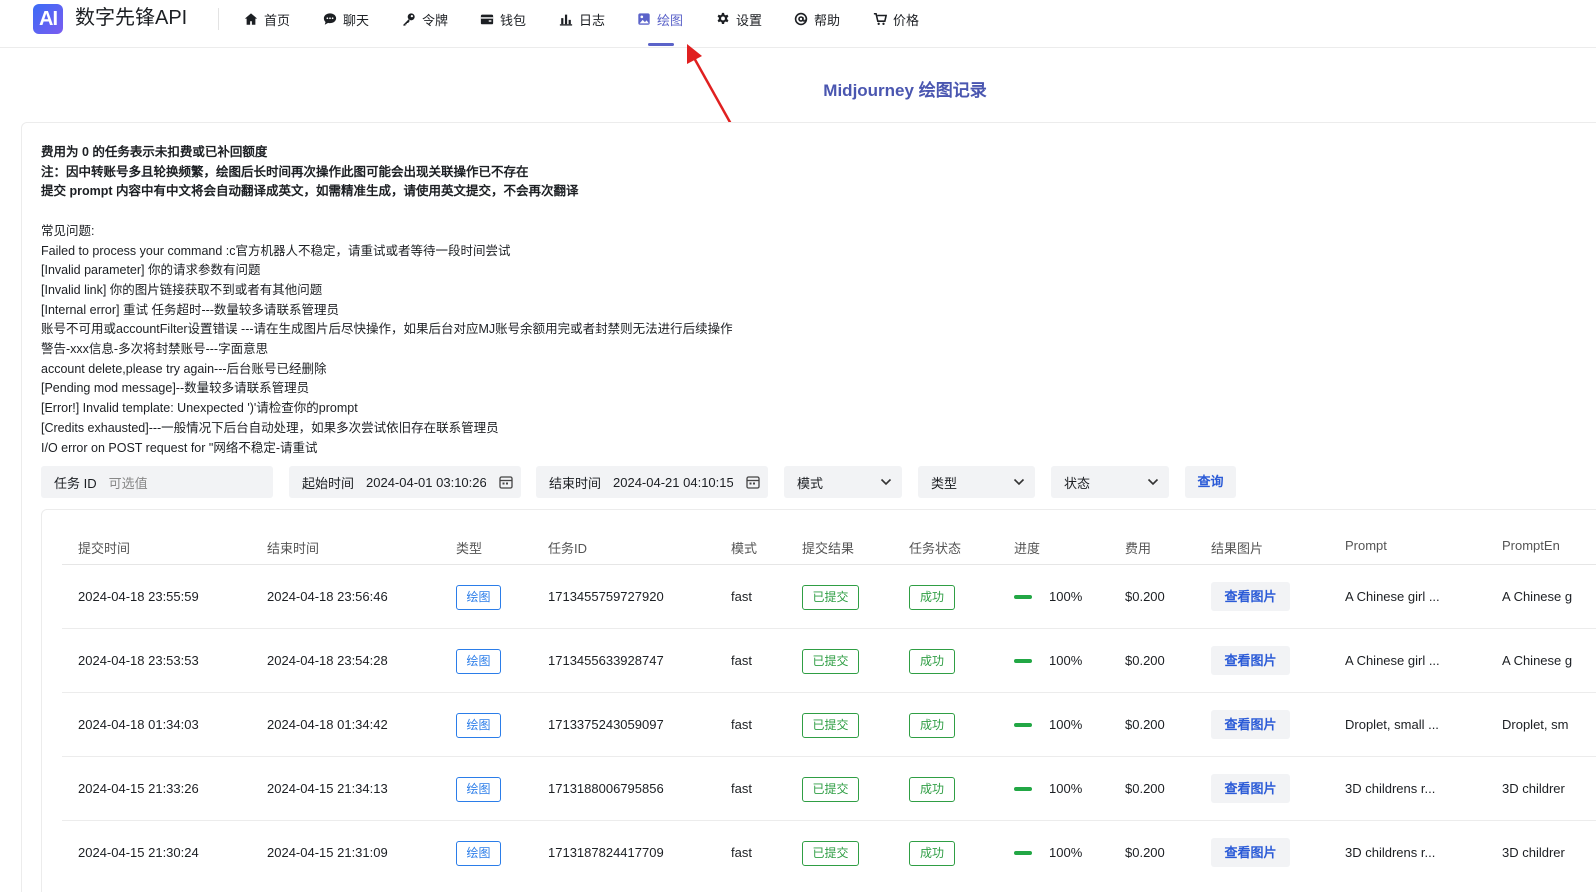  Describe the element at coordinates (1110, 482) in the screenshot. I see `status-select: 状态` at that location.